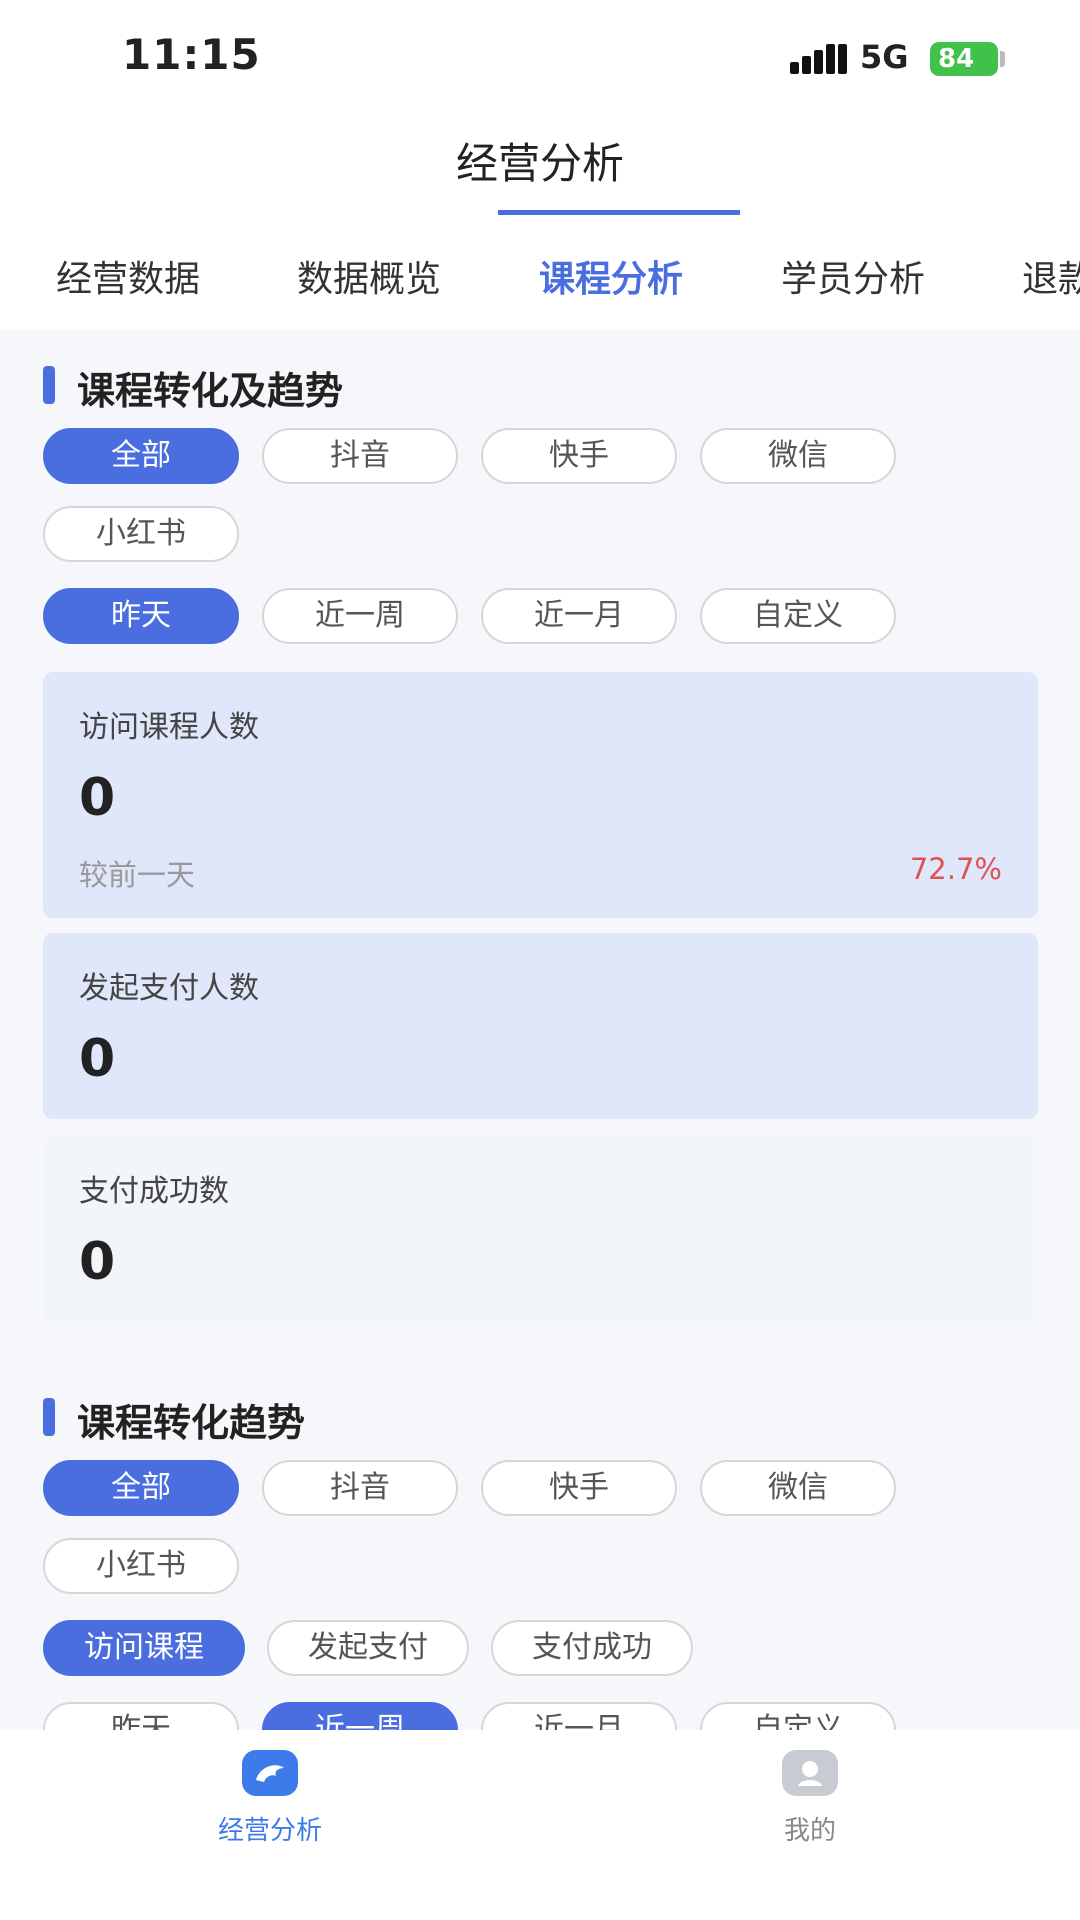  I want to click on network-type: 5G, so click(884, 57).